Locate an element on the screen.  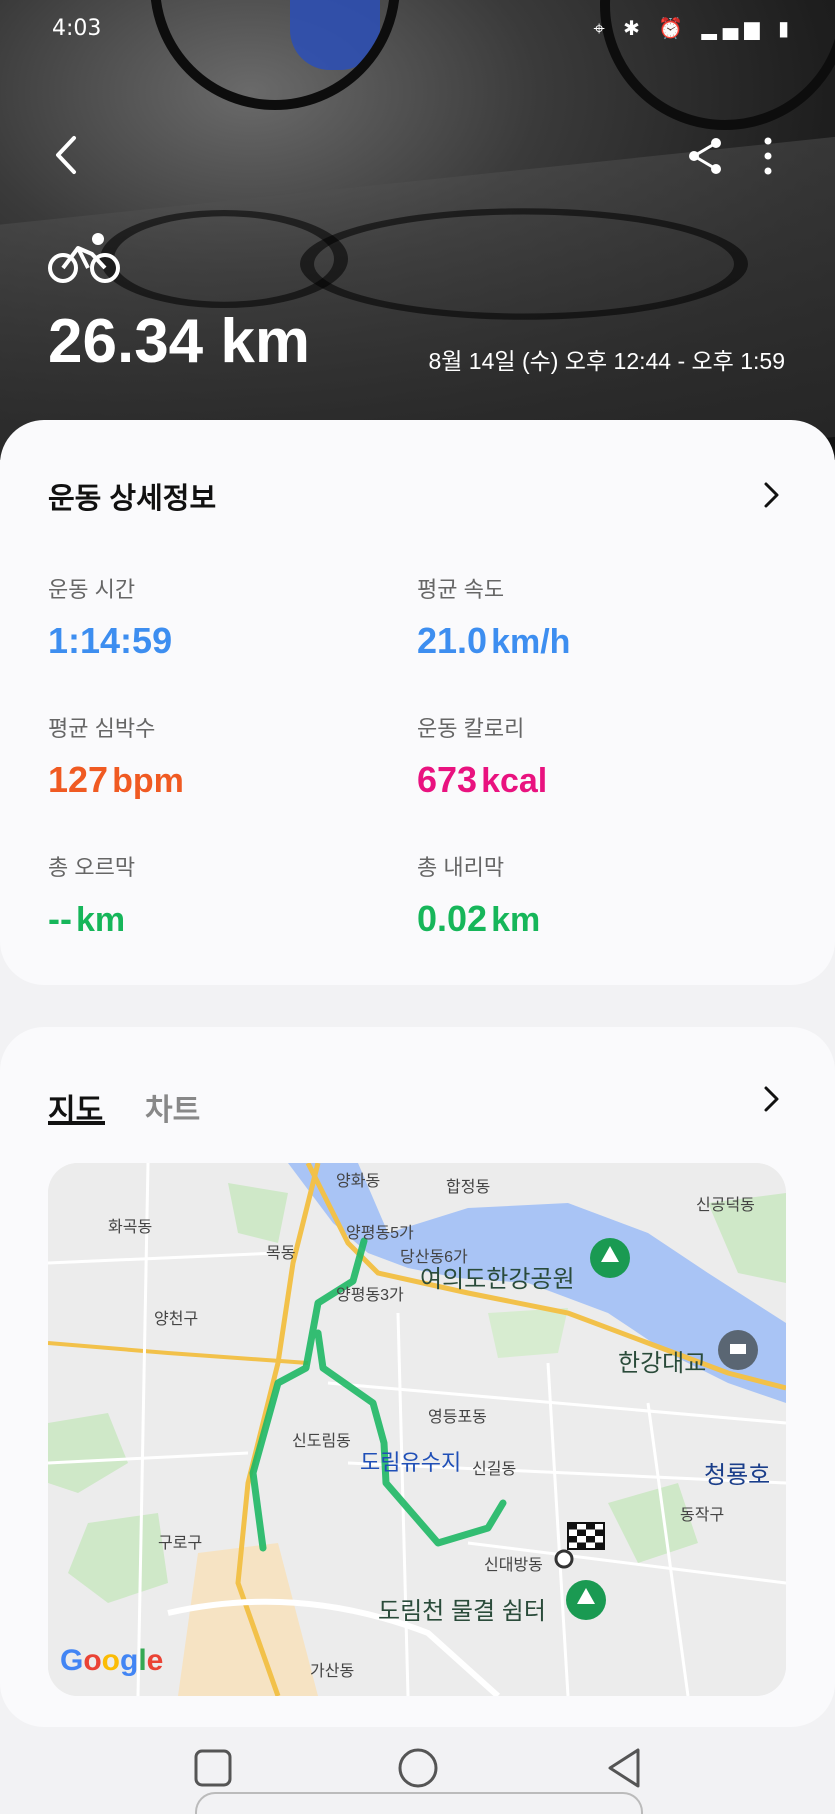
metric-unit: bpm is located at coordinates (148, 781).